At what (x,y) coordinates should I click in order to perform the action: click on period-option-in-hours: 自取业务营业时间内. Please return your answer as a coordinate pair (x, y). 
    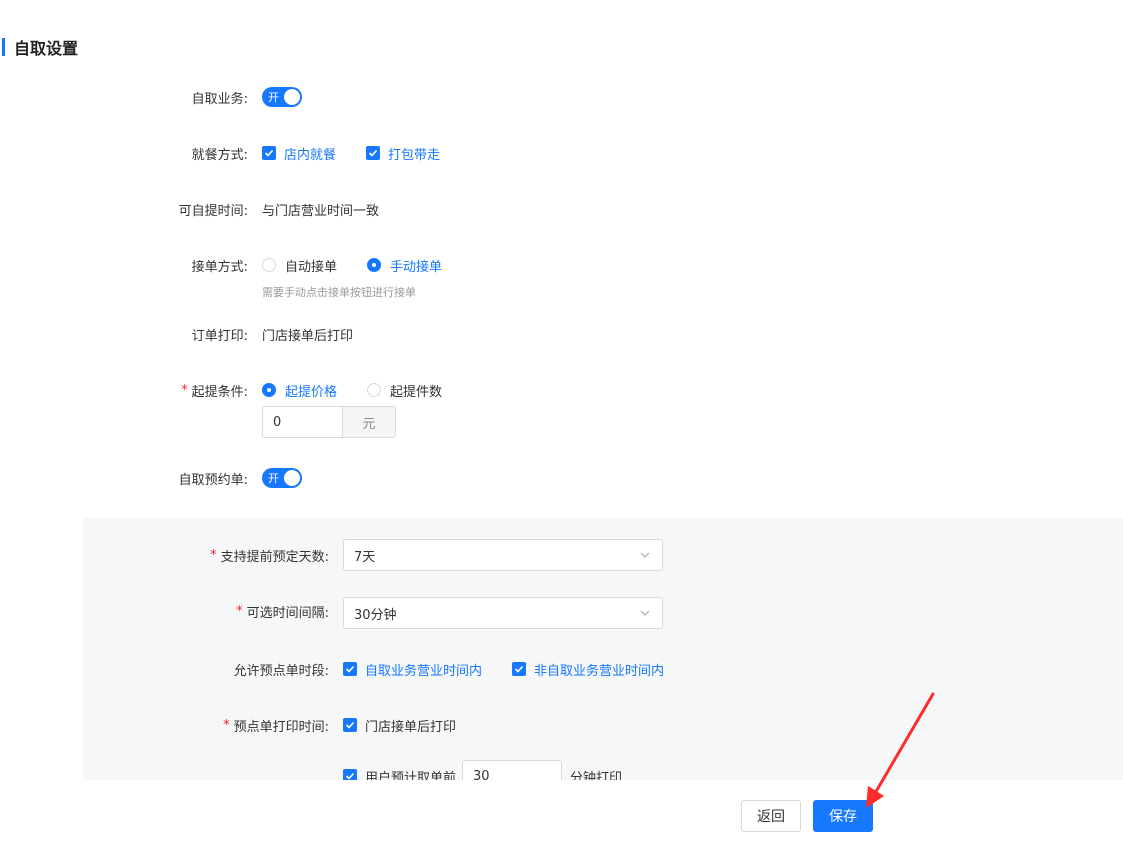
    Looking at the image, I should click on (412, 669).